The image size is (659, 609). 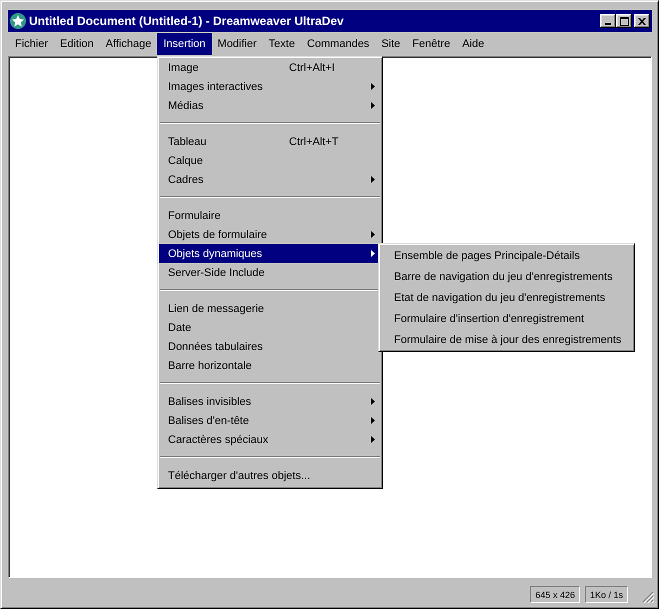 I want to click on download-time-indicator: 1Ko / 1s, so click(x=606, y=594).